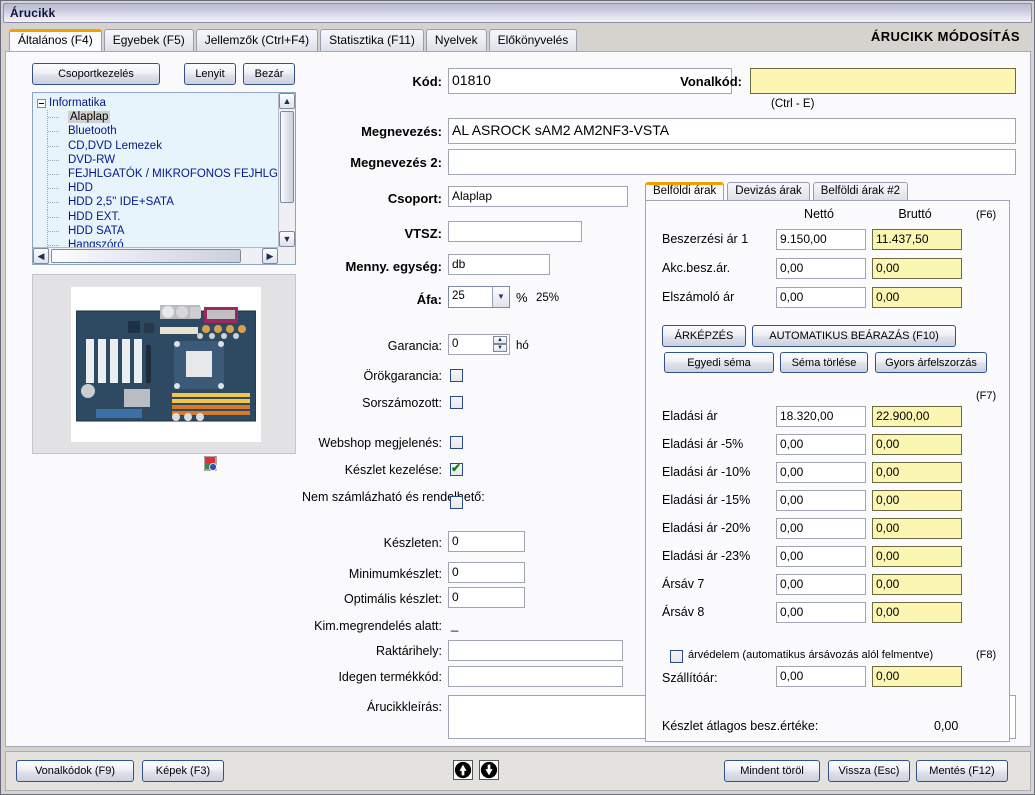 The width and height of the screenshot is (1035, 795). Describe the element at coordinates (393, 470) in the screenshot. I see `stock-managed-label: Készlet kezelése:` at that location.